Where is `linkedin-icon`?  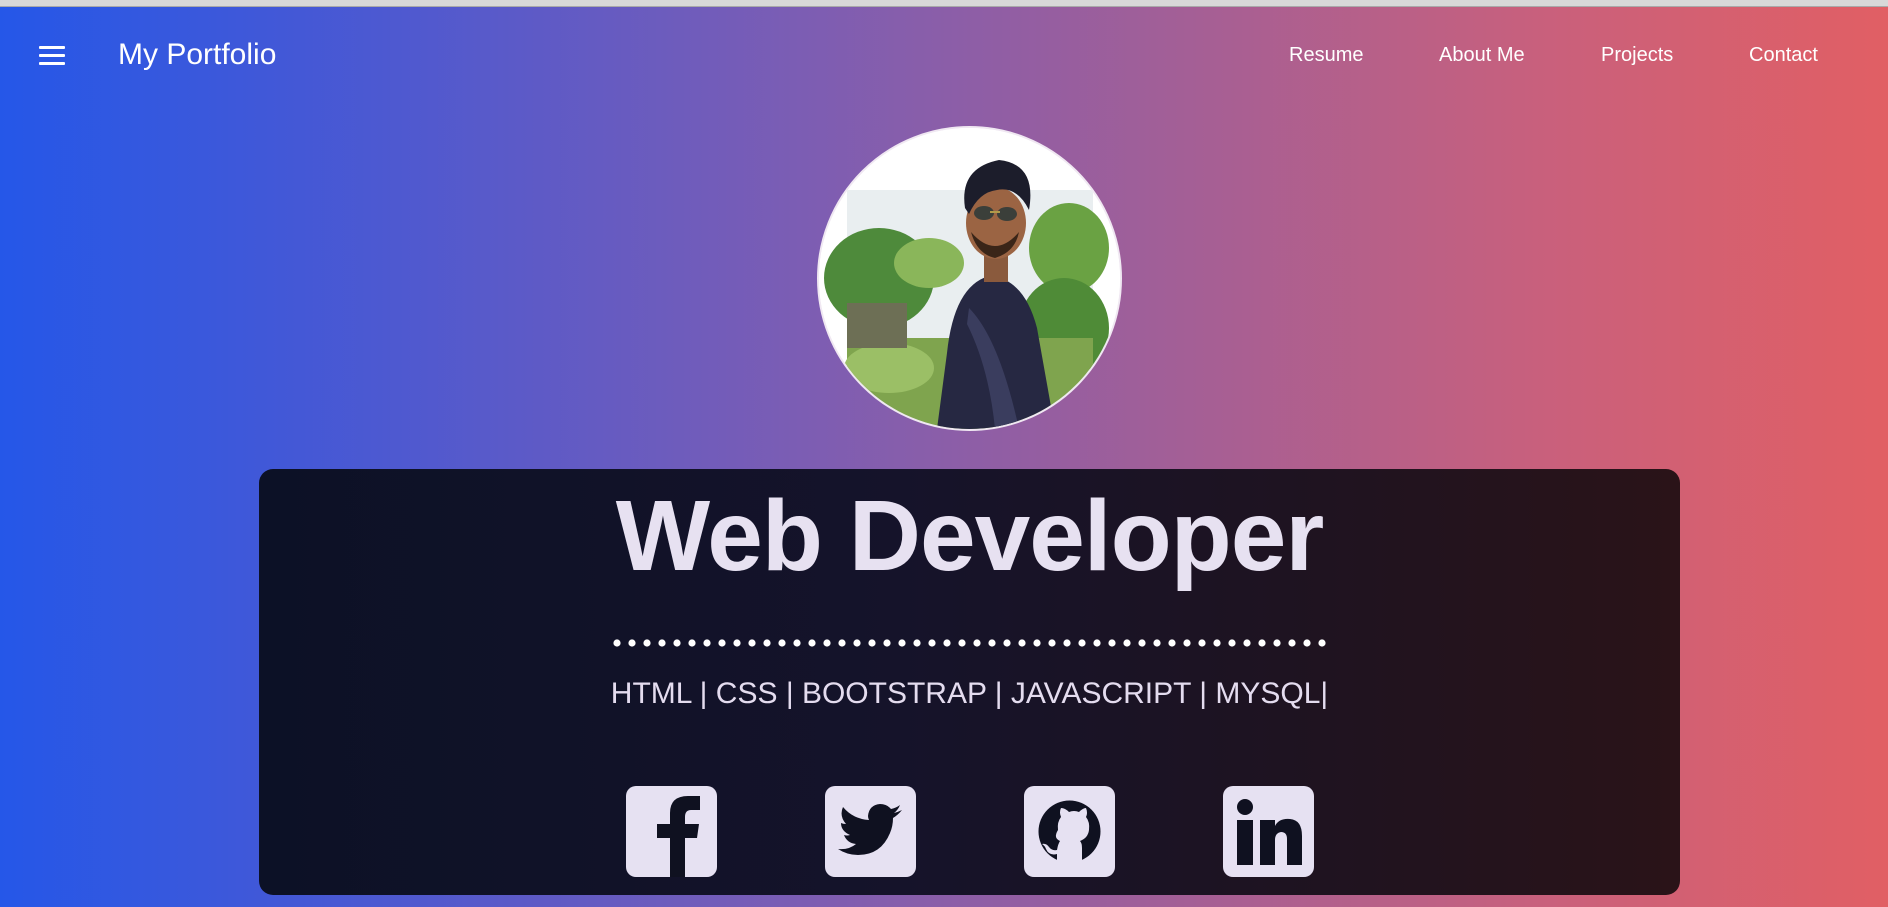 linkedin-icon is located at coordinates (1269, 832).